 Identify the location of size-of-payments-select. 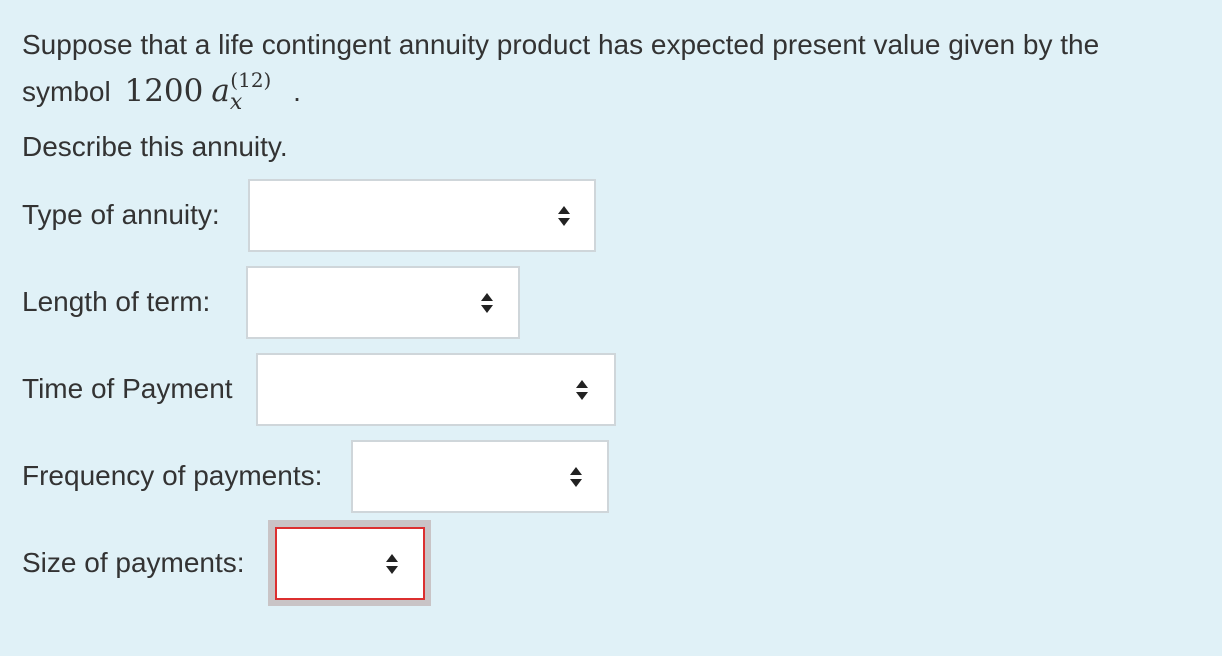
(350, 563).